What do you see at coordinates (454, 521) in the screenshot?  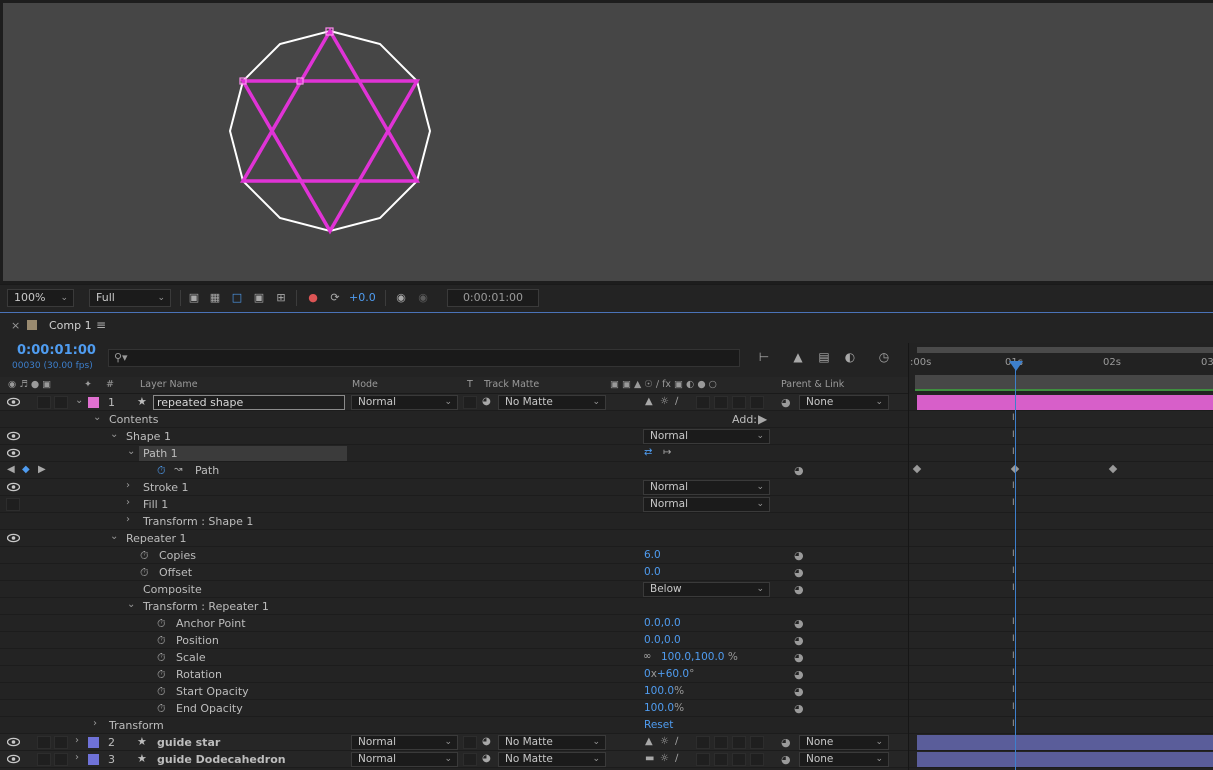 I see `property-row-transform-shape-1: › Transform : Shape 1` at bounding box center [454, 521].